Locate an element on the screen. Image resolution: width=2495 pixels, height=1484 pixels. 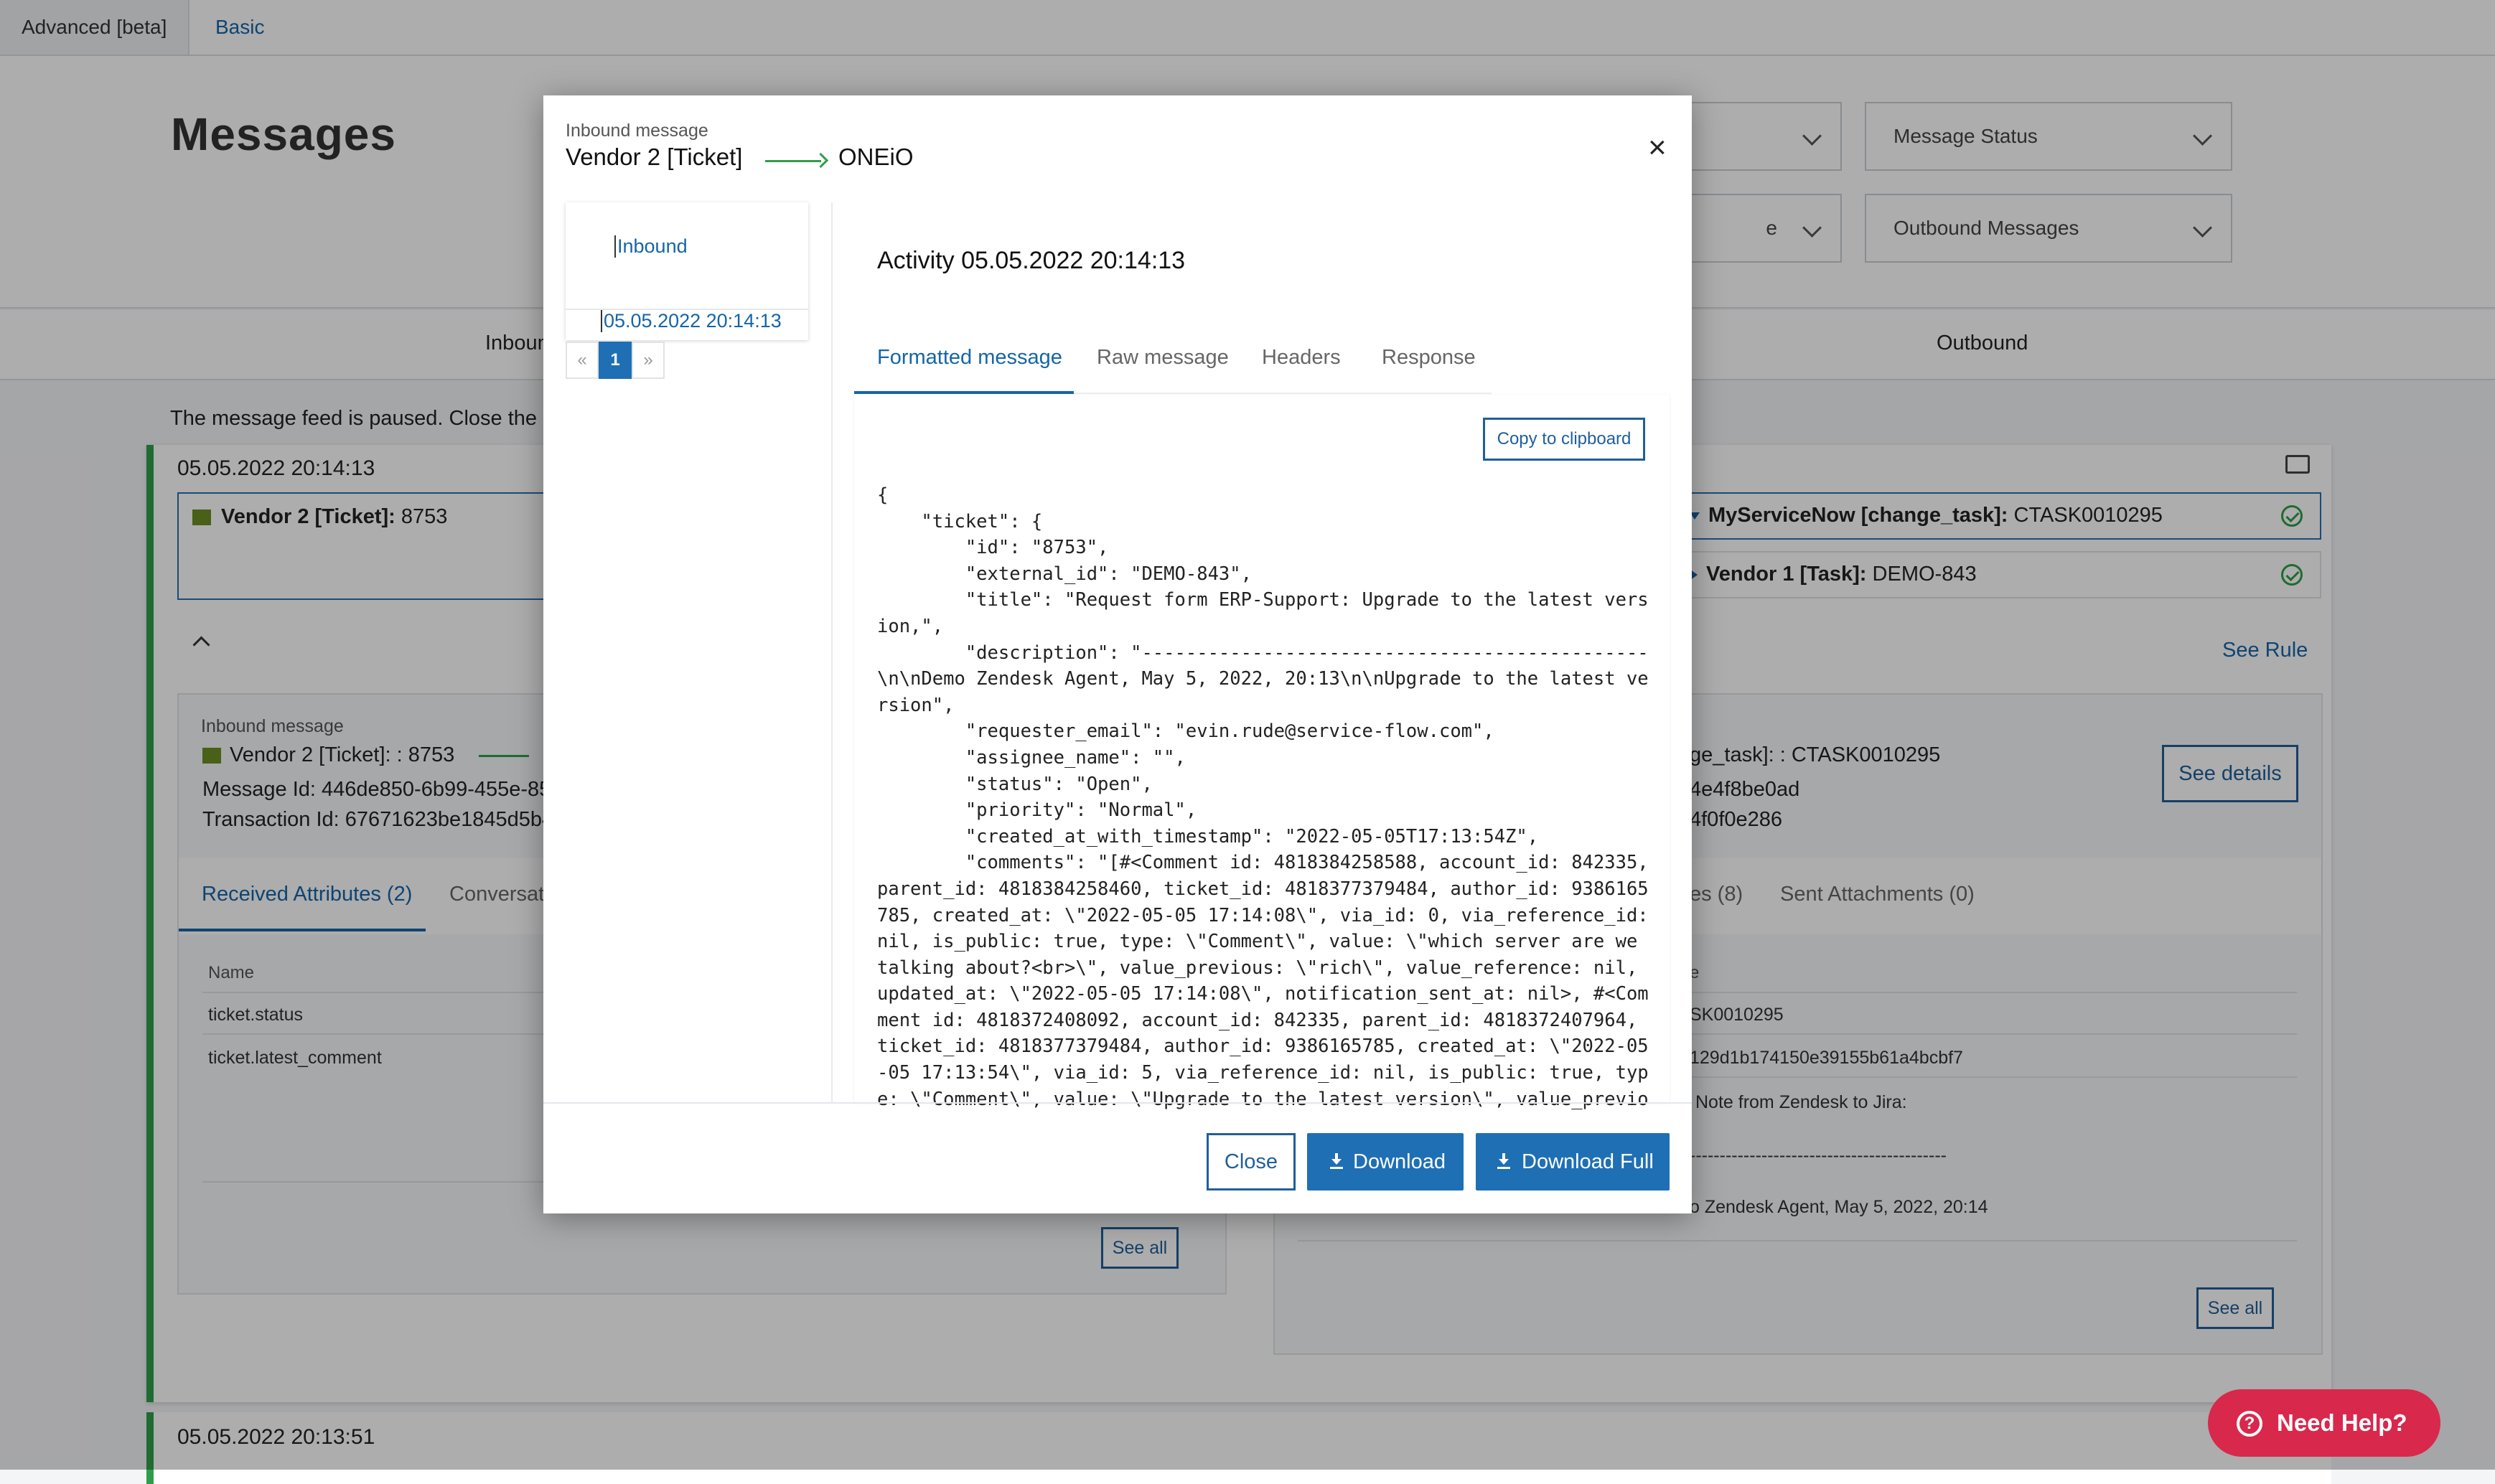
close-icon: × is located at coordinates (1657, 148).